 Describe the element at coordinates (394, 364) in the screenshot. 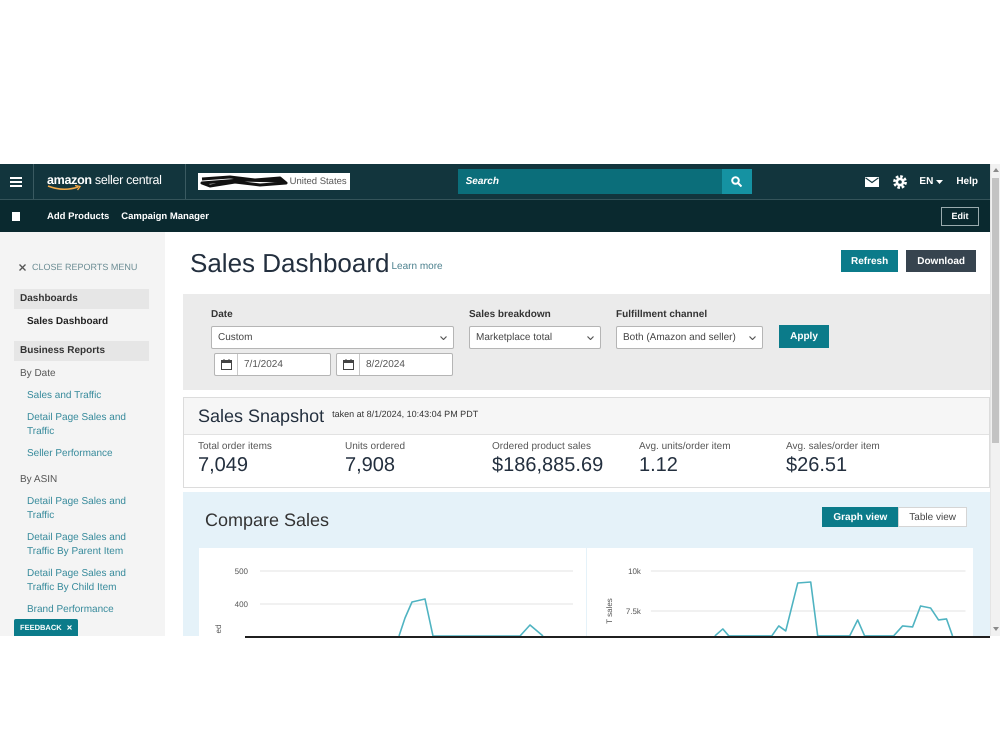

I see `date-input: 8/2/2024` at that location.